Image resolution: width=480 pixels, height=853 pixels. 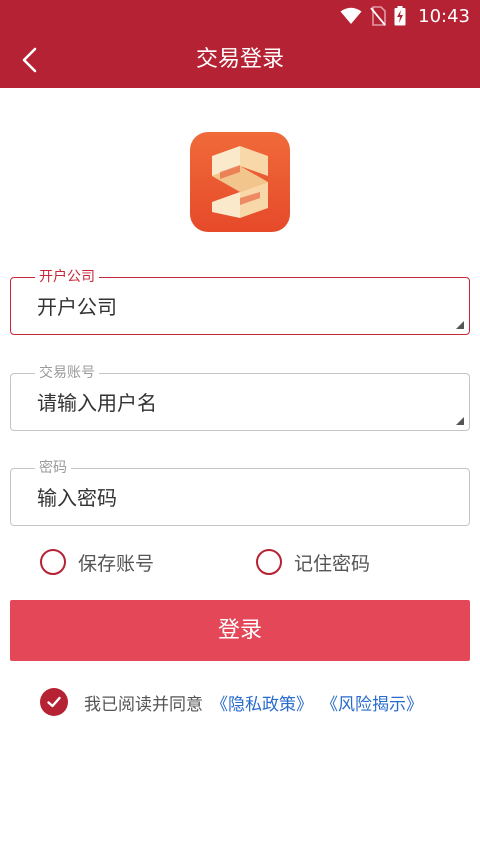 I want to click on account-input: 请输入用户名, so click(x=97, y=403).